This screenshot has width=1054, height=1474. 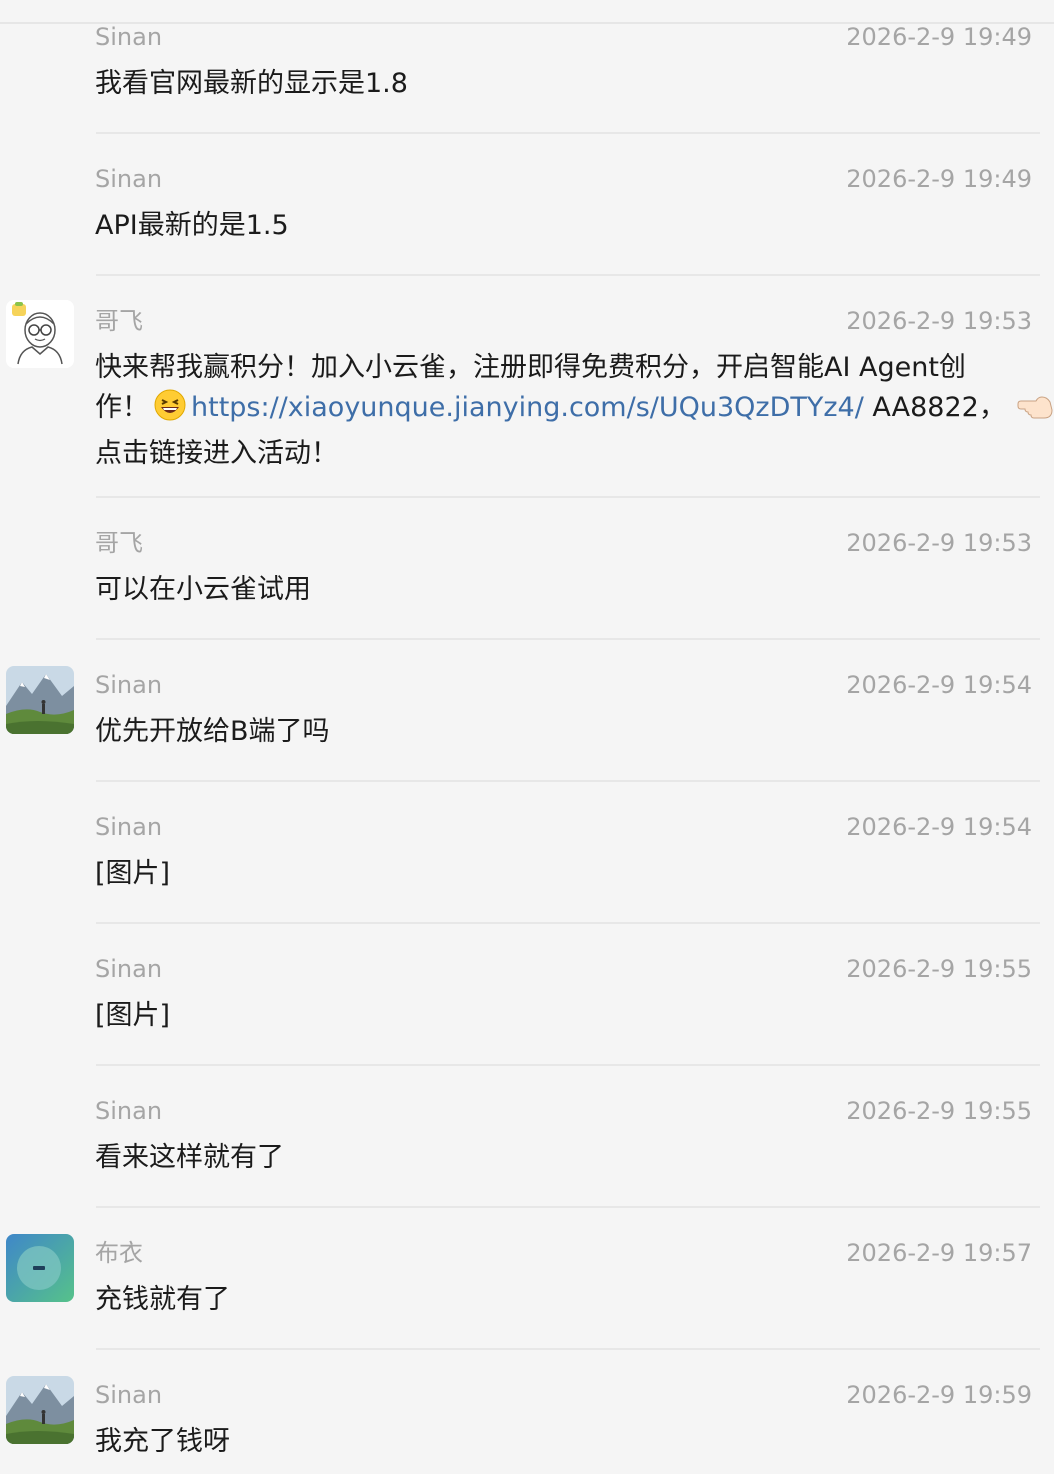 What do you see at coordinates (527, 711) in the screenshot?
I see `message-item: Sinan 2026-2-9 19:54 优先开放给B端了吗` at bounding box center [527, 711].